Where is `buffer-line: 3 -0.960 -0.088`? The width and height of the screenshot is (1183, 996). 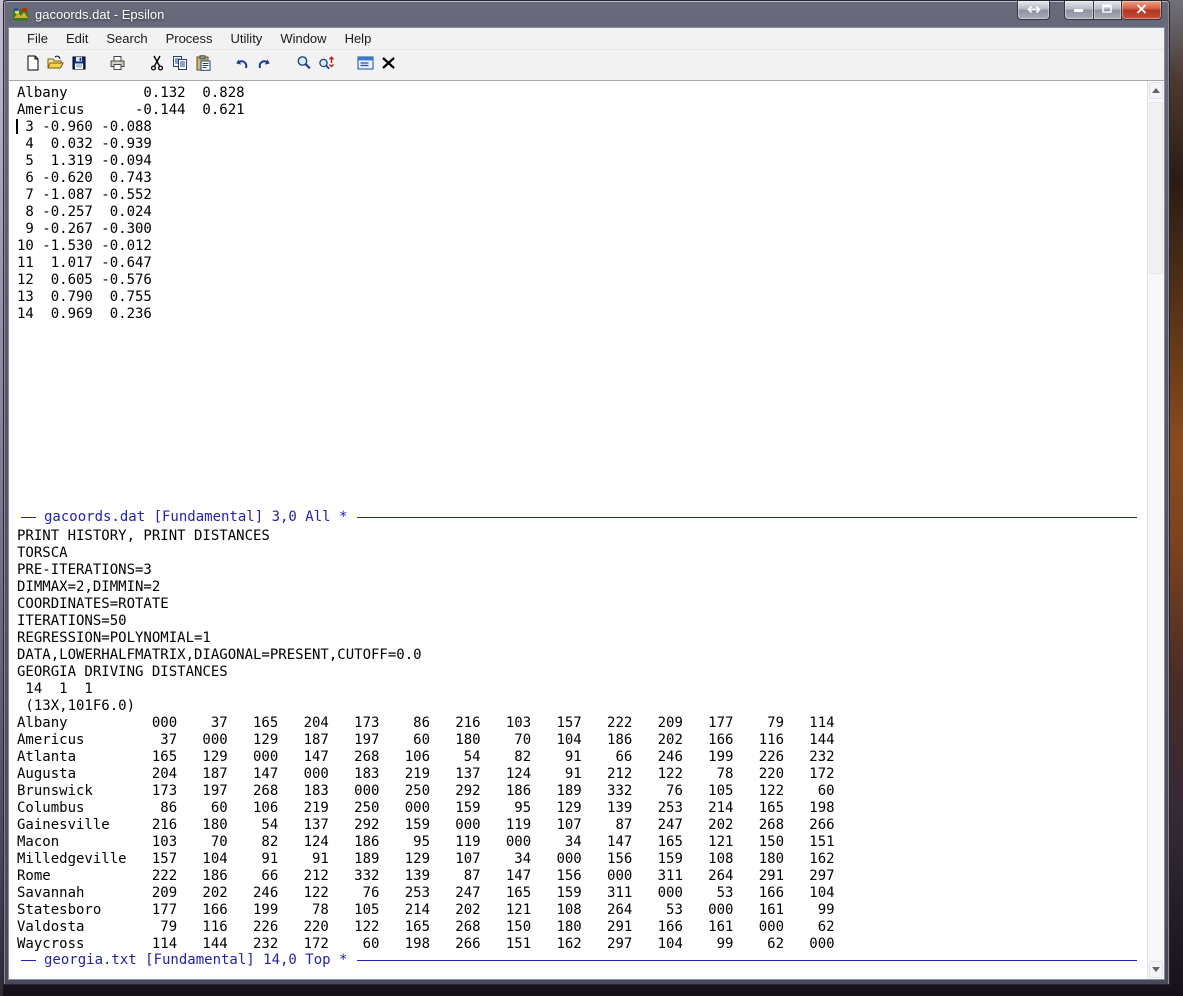 buffer-line: 3 -0.960 -0.088 is located at coordinates (84, 127).